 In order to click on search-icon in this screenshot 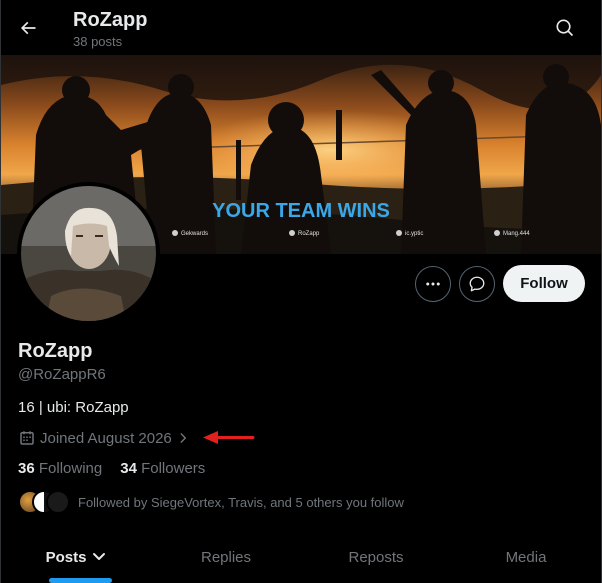, I will do `click(565, 28)`.